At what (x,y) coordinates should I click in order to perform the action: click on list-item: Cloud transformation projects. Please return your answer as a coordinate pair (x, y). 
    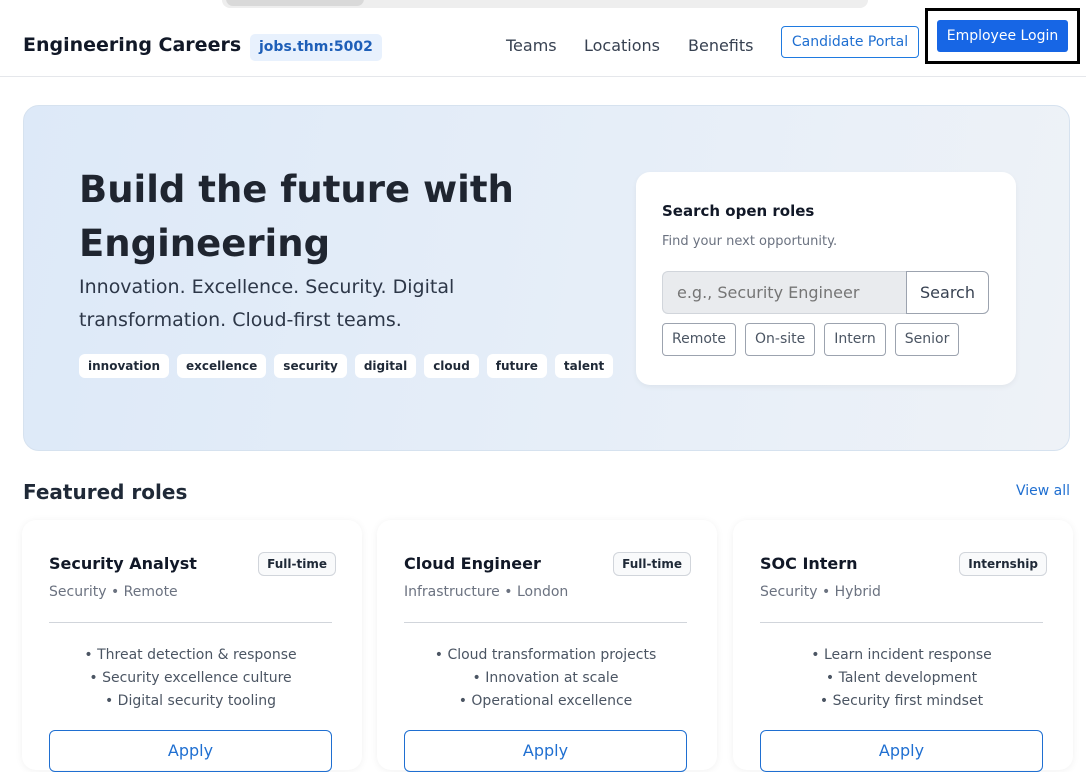
    Looking at the image, I should click on (545, 655).